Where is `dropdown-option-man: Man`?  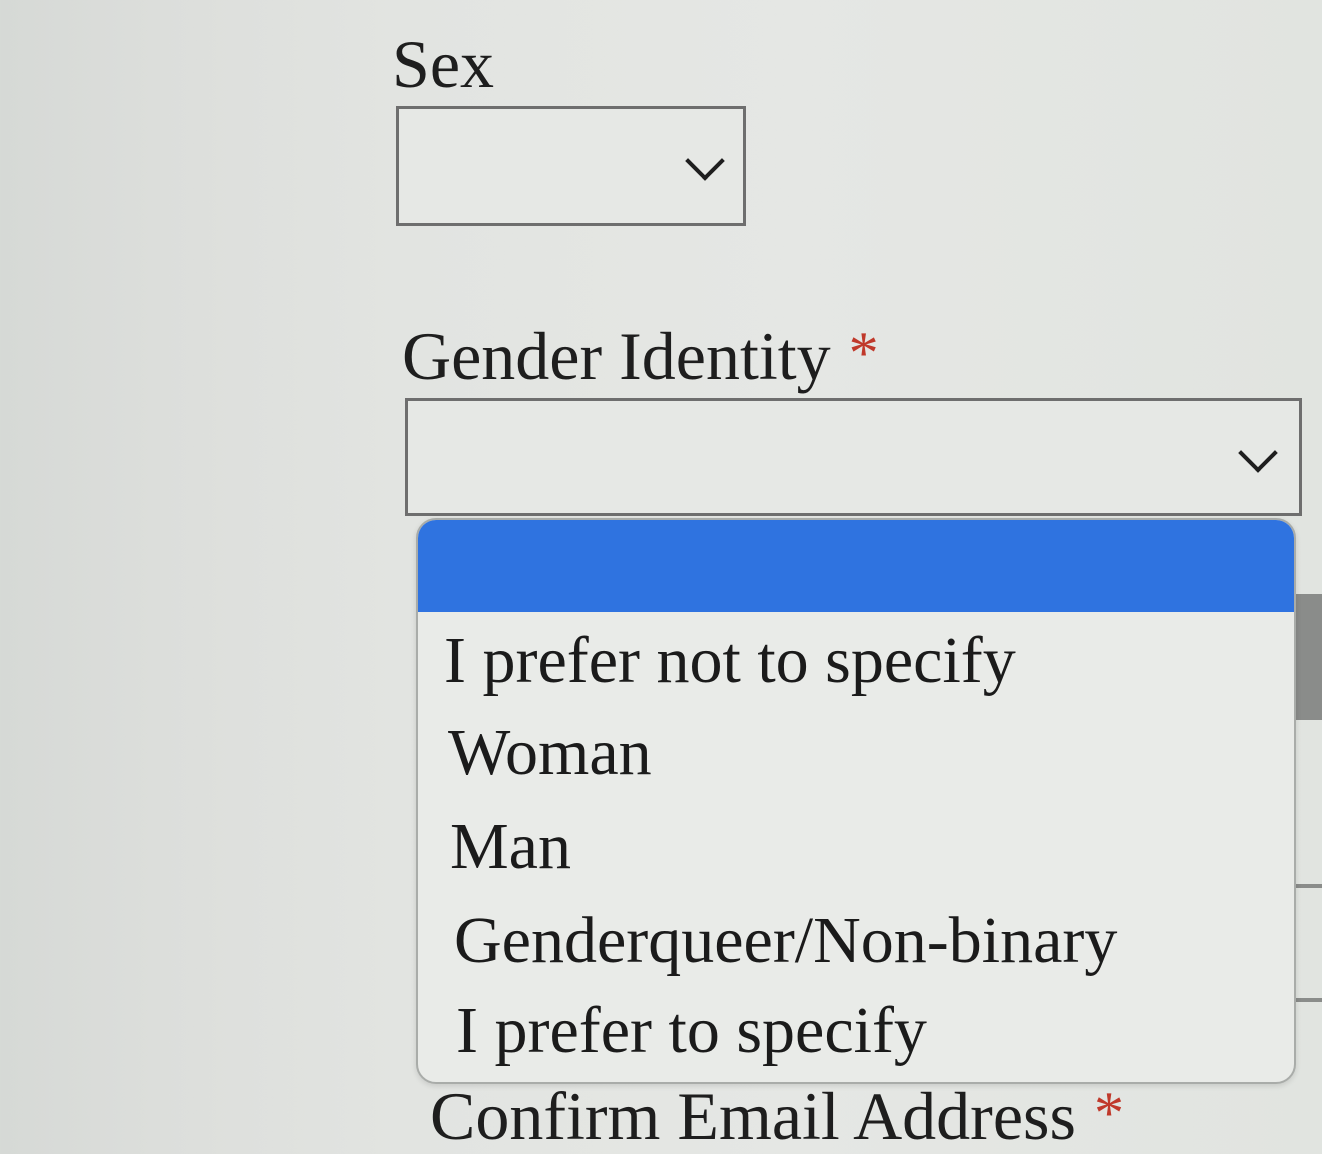
dropdown-option-man: Man is located at coordinates (510, 847).